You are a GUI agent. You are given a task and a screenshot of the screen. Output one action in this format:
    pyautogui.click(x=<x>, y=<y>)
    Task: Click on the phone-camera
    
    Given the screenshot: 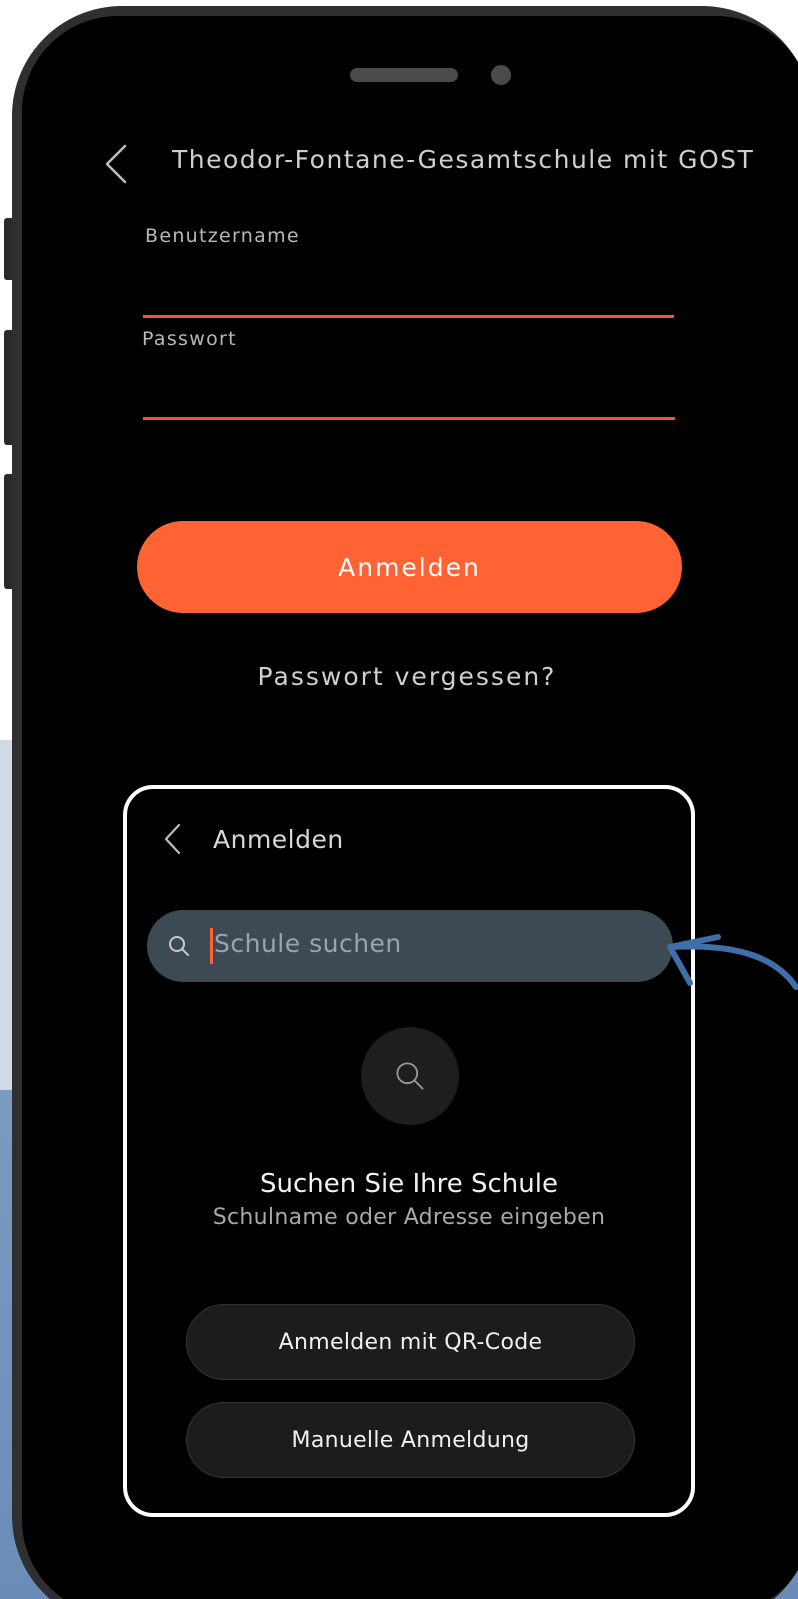 What is the action you would take?
    pyautogui.click(x=501, y=75)
    